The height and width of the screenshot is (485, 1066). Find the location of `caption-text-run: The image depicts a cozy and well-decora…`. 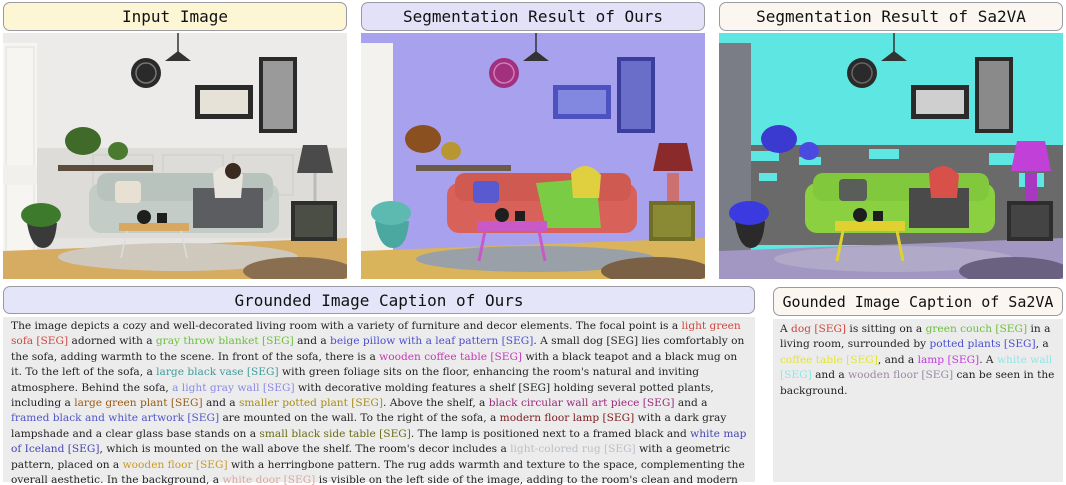

caption-text-run: The image depicts a cozy and well-decora… is located at coordinates (346, 326).